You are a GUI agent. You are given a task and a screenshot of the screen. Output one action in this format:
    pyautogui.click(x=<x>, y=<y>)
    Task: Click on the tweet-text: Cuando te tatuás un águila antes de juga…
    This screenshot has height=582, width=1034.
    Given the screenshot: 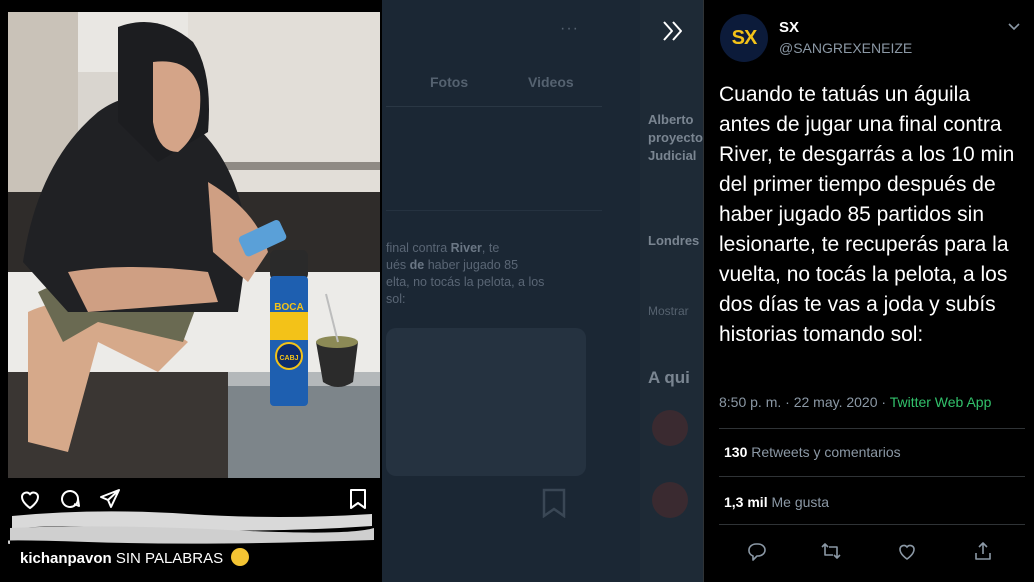 What is the action you would take?
    pyautogui.click(x=867, y=214)
    